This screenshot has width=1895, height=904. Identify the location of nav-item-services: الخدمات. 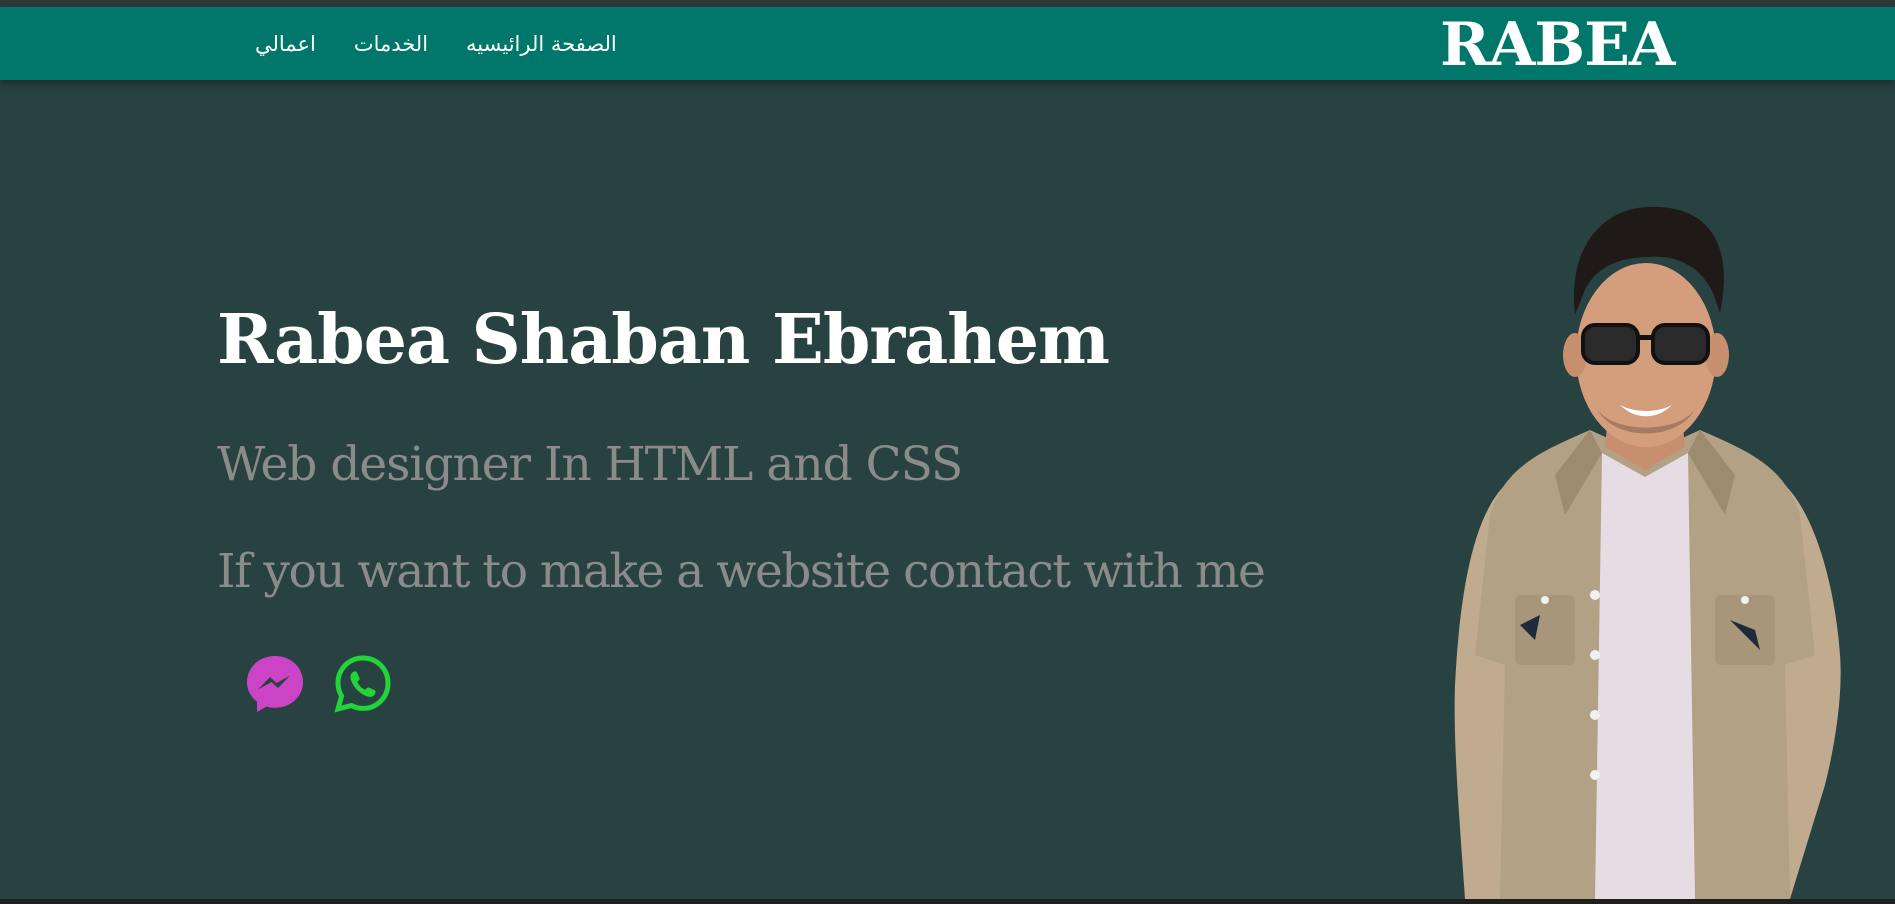
(391, 44).